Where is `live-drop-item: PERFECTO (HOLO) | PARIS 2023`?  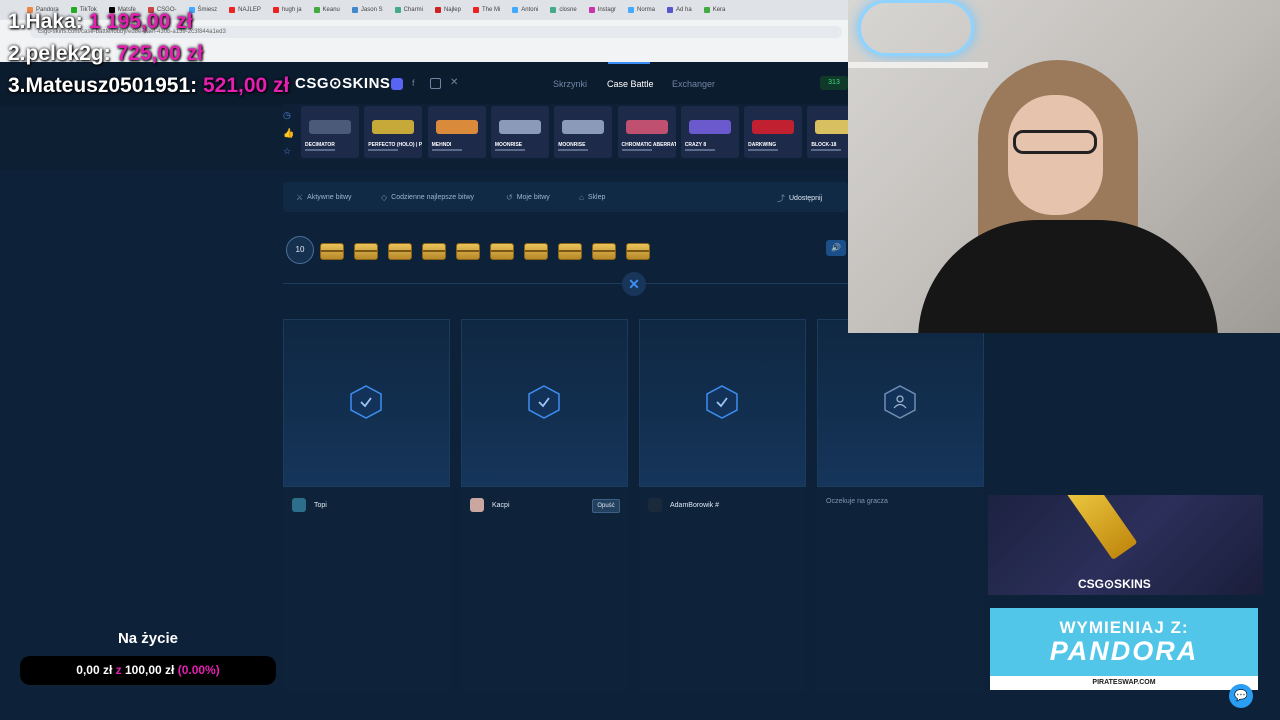
live-drop-item: PERFECTO (HOLO) | PARIS 2023 is located at coordinates (393, 132).